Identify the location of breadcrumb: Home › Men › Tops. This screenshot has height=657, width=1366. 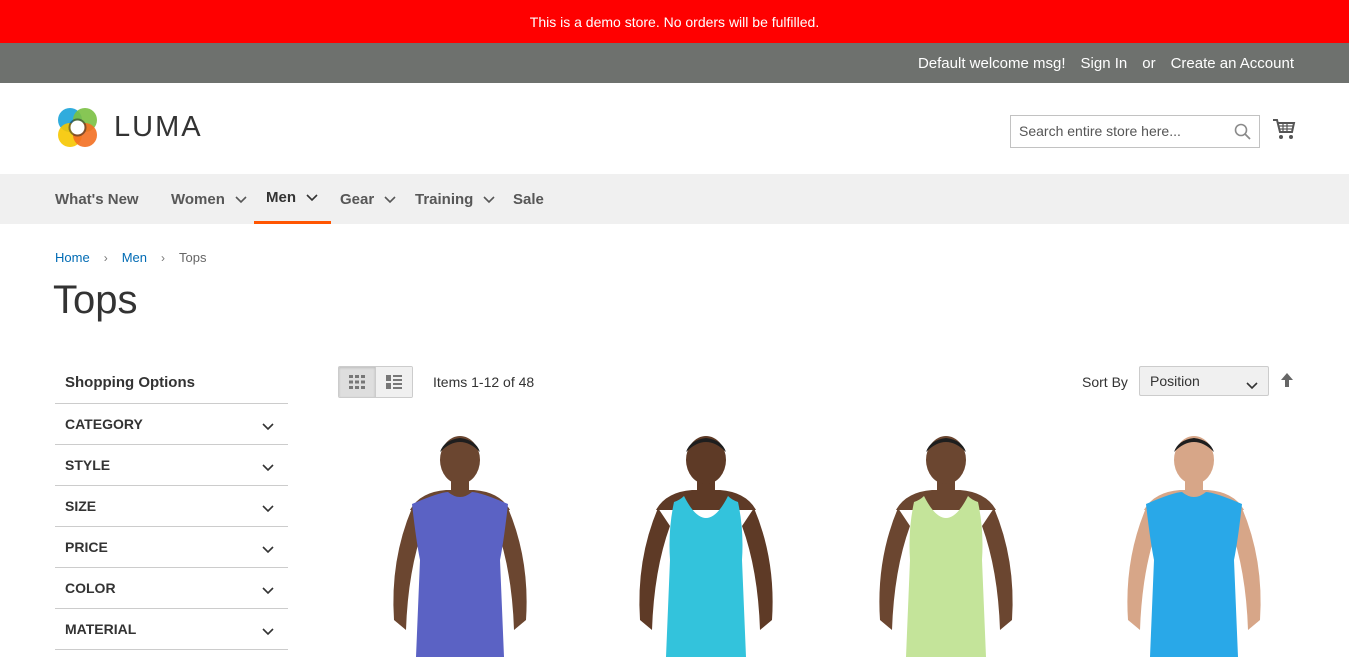
(130, 257).